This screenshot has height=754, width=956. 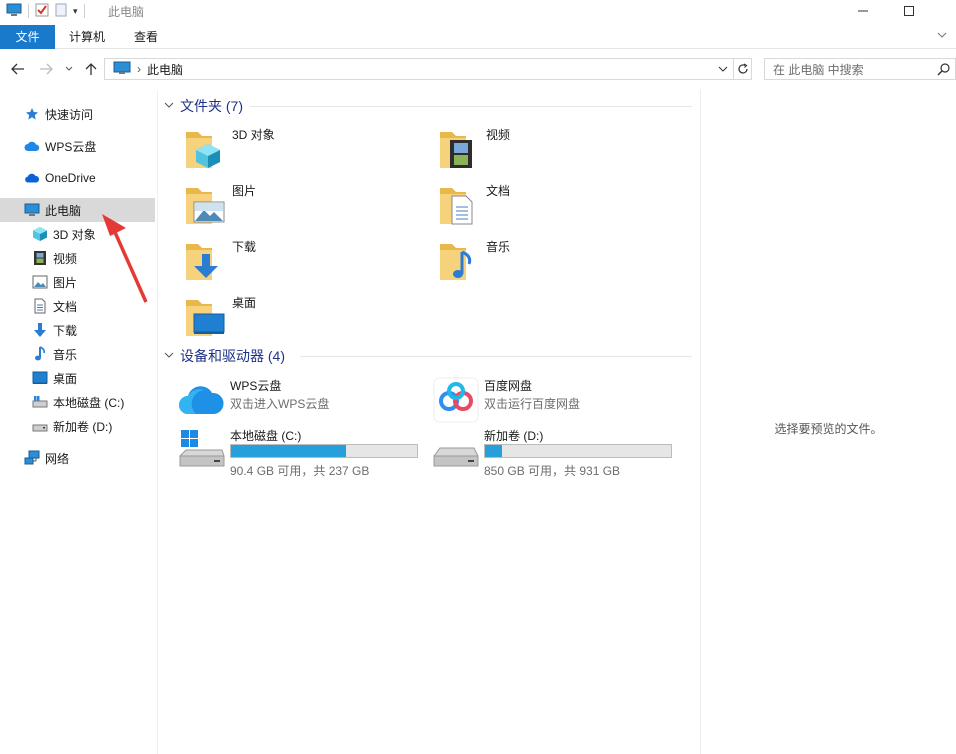 I want to click on folder-3d-icon, so click(x=203, y=150).